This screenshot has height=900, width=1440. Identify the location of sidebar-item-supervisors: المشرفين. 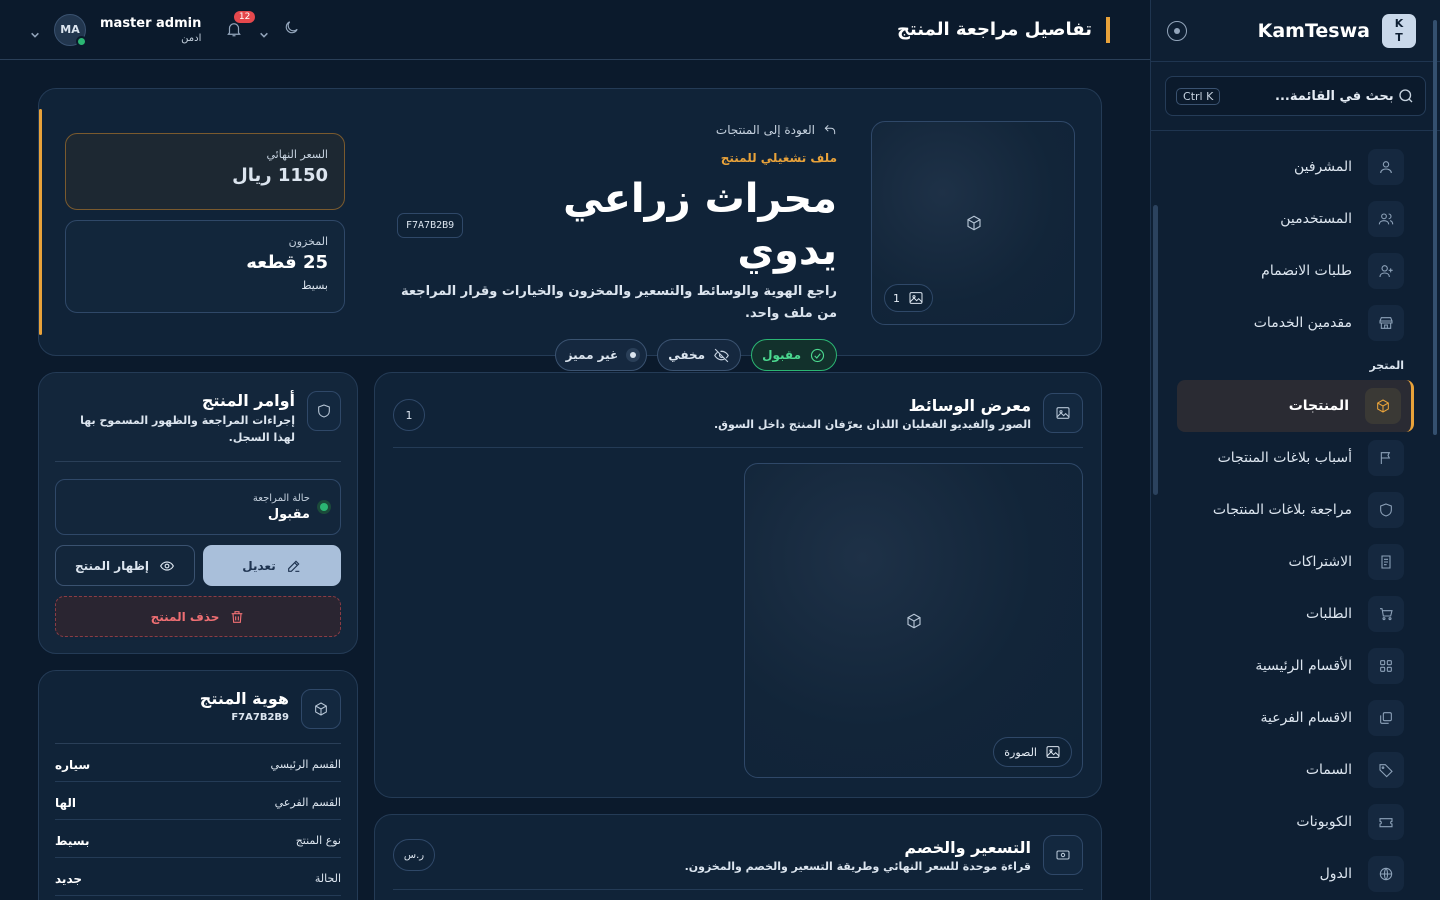
(1295, 167).